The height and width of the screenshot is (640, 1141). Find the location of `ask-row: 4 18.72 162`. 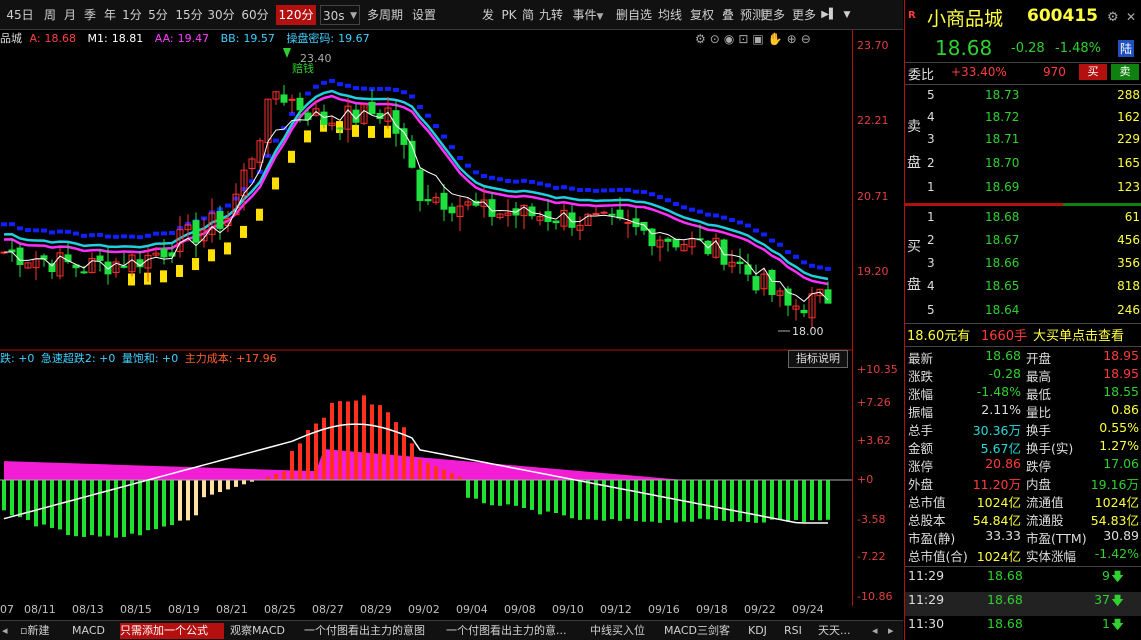

ask-row: 4 18.72 162 is located at coordinates (1023, 120).